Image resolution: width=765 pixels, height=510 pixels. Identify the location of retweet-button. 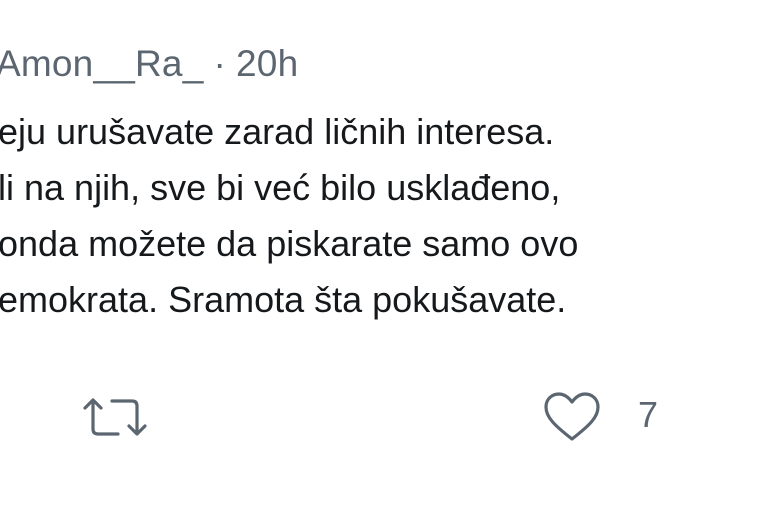
(115, 418).